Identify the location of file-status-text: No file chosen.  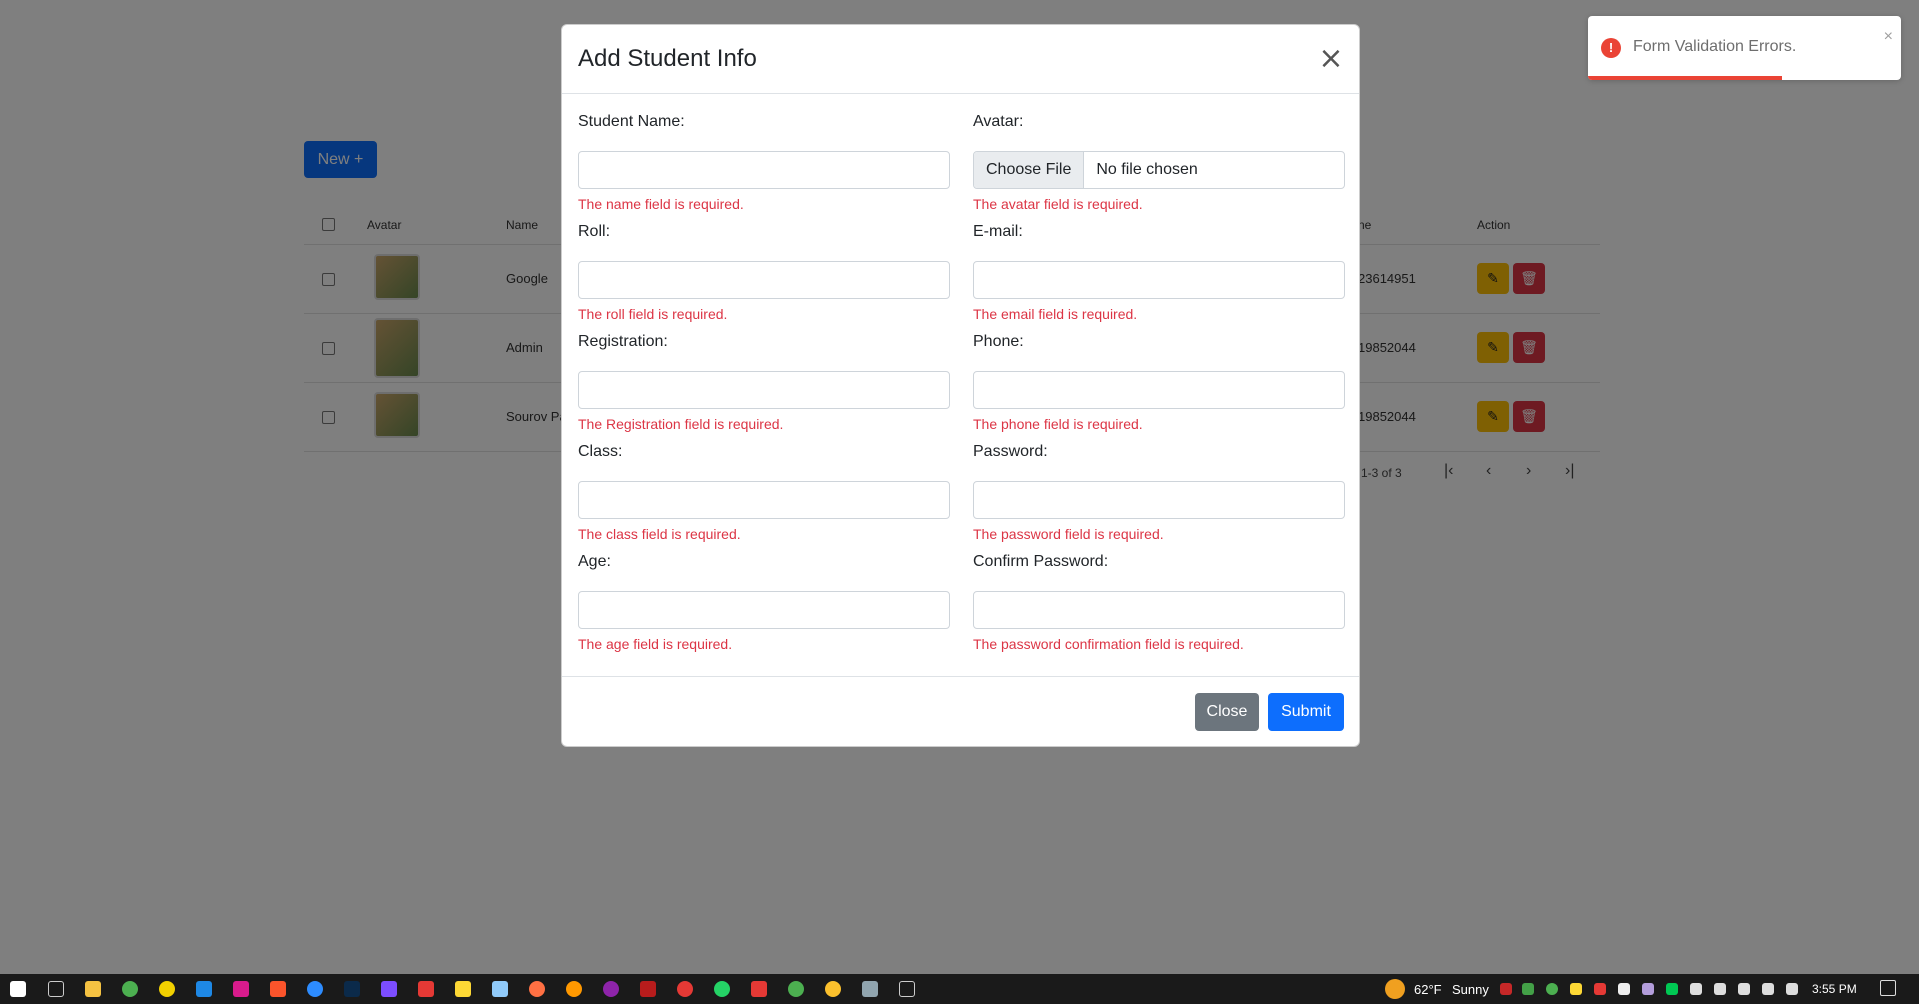
(1147, 169).